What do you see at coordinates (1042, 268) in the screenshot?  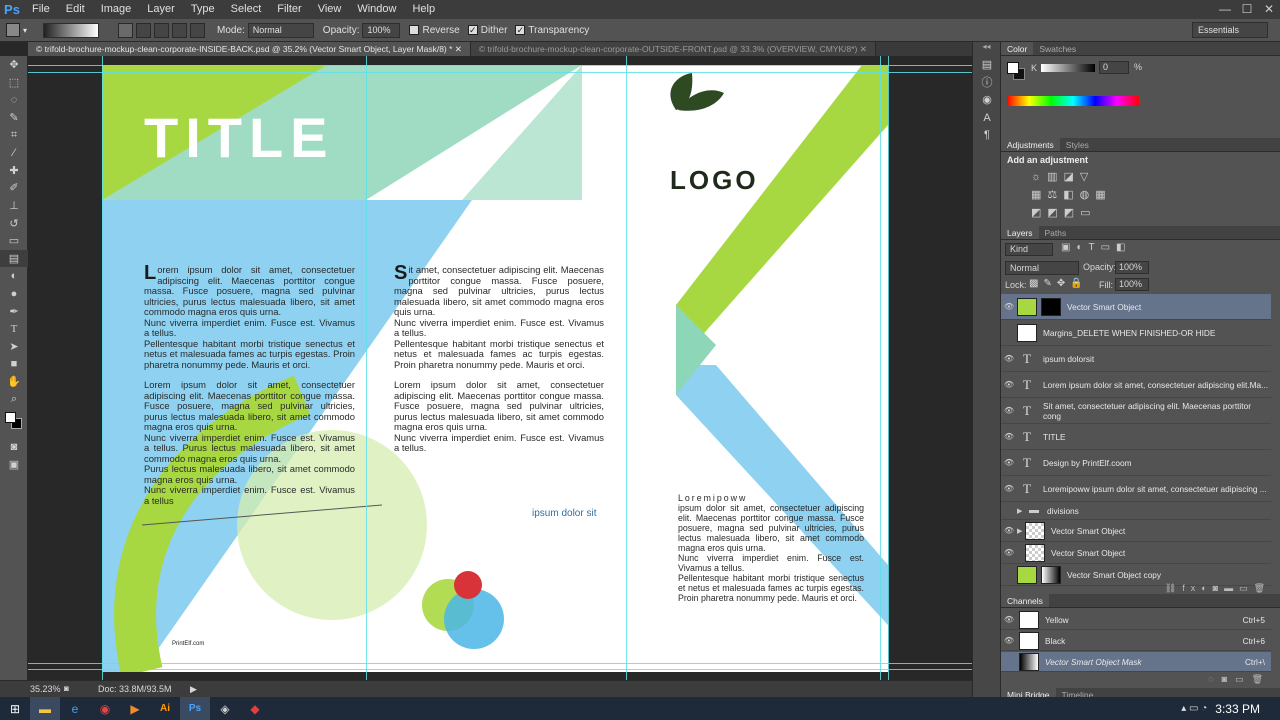 I see `blend-mode-select: Normal` at bounding box center [1042, 268].